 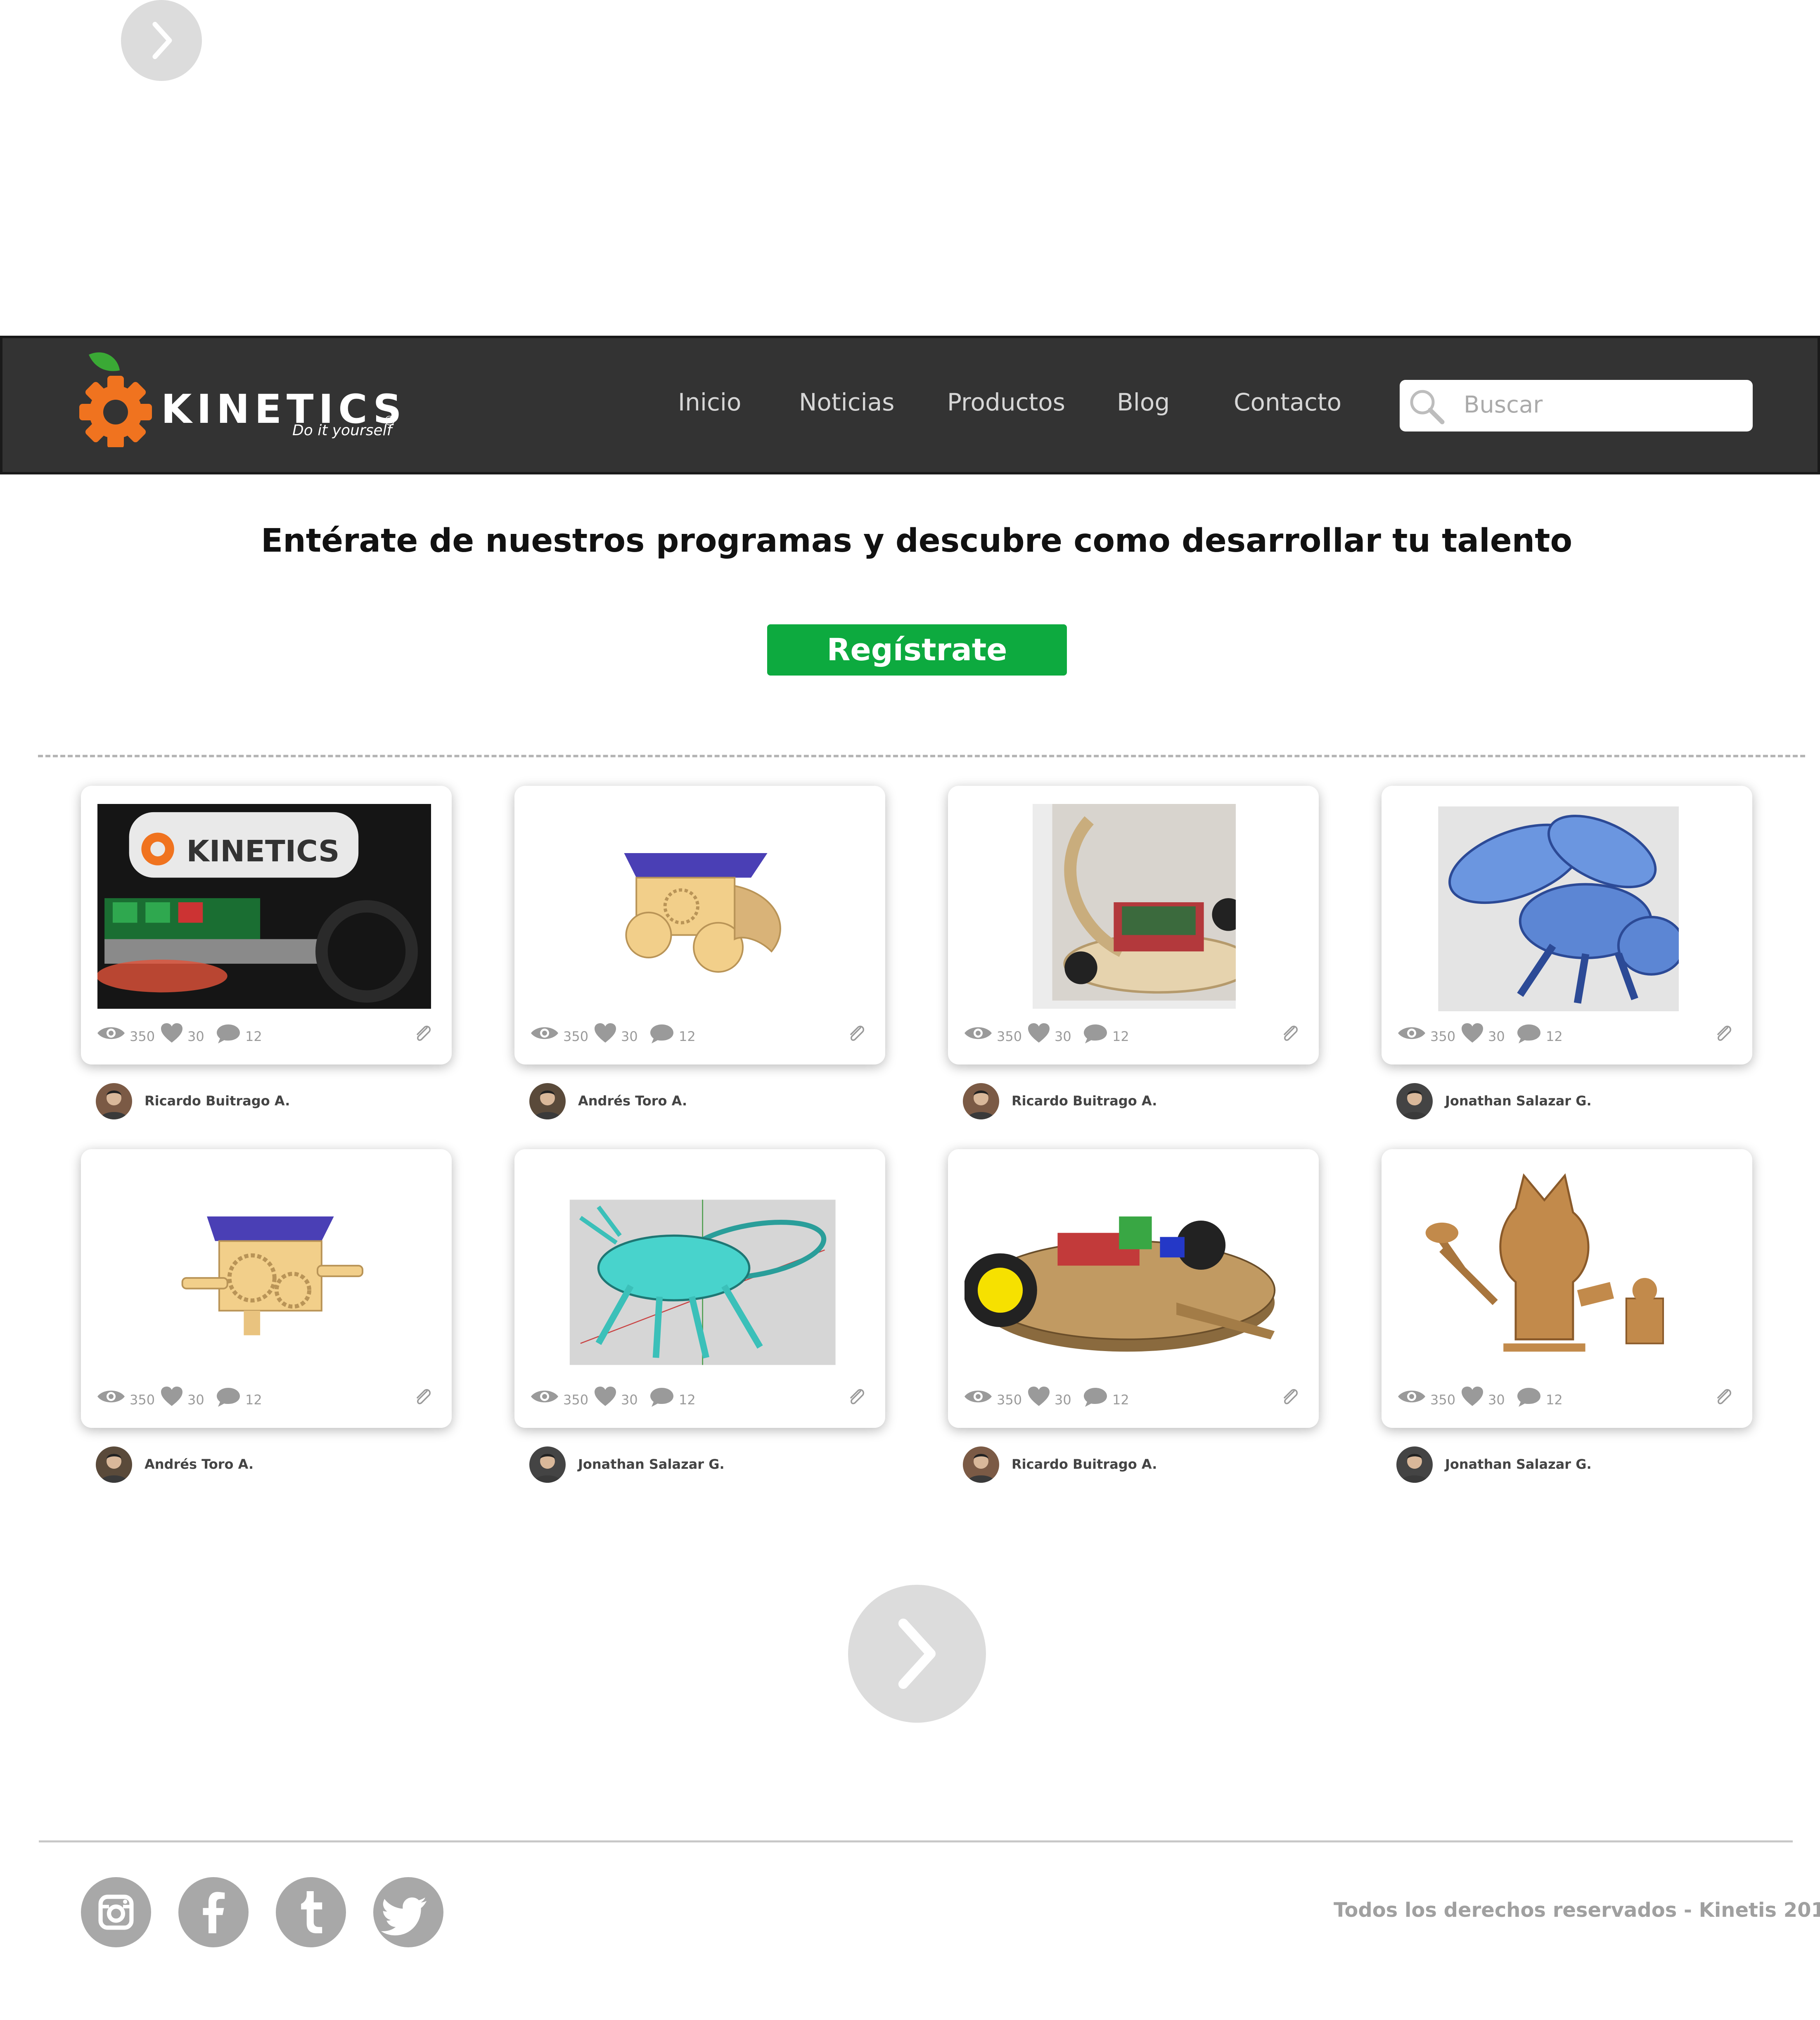 I want to click on round-robot-car-image, so click(x=1131, y=1269).